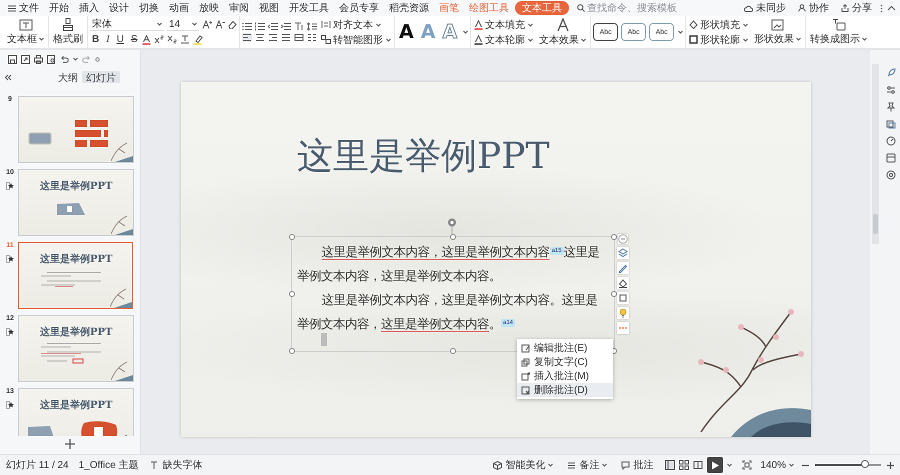 This screenshot has width=900, height=475. I want to click on line-spacing-icon, so click(312, 26).